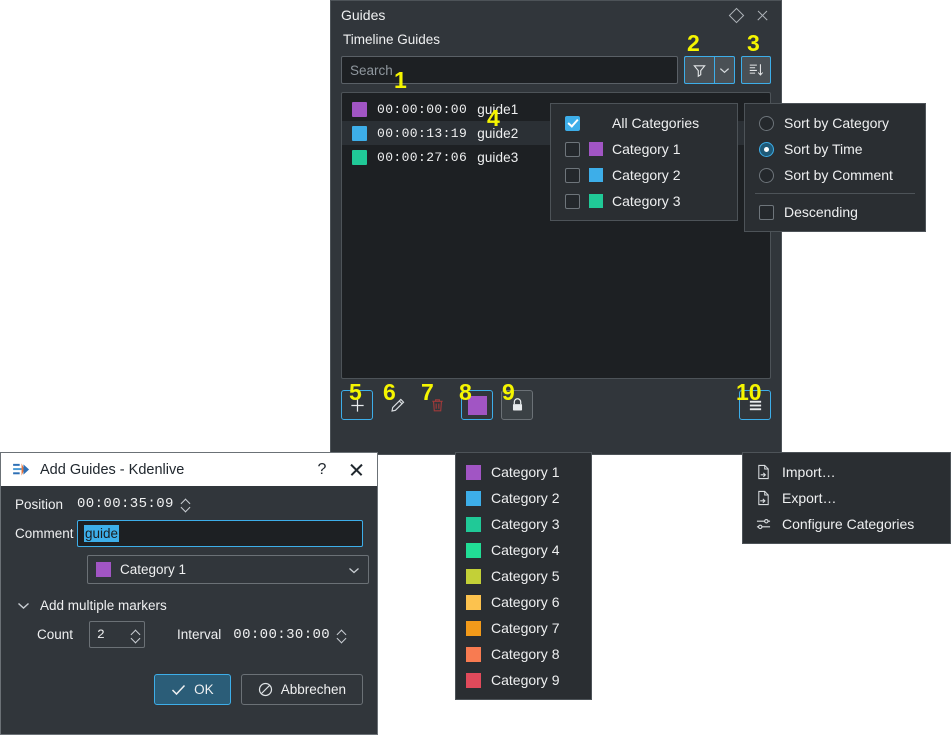 The width and height of the screenshot is (951, 736). I want to click on interval-value: 00:00:30:00, so click(281, 635).